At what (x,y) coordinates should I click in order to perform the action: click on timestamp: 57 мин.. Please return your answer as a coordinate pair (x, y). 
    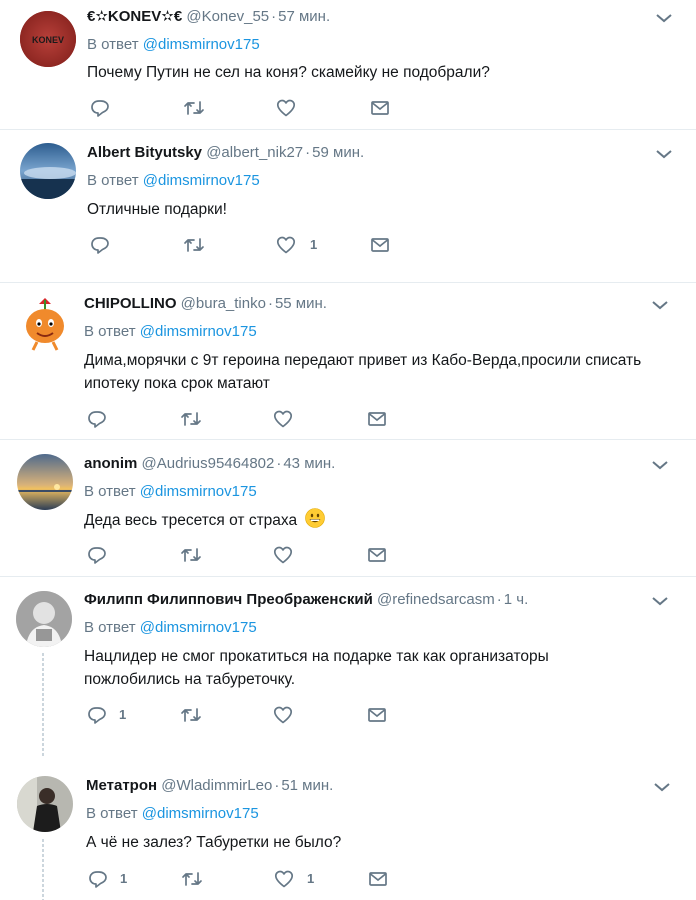
    Looking at the image, I should click on (304, 16).